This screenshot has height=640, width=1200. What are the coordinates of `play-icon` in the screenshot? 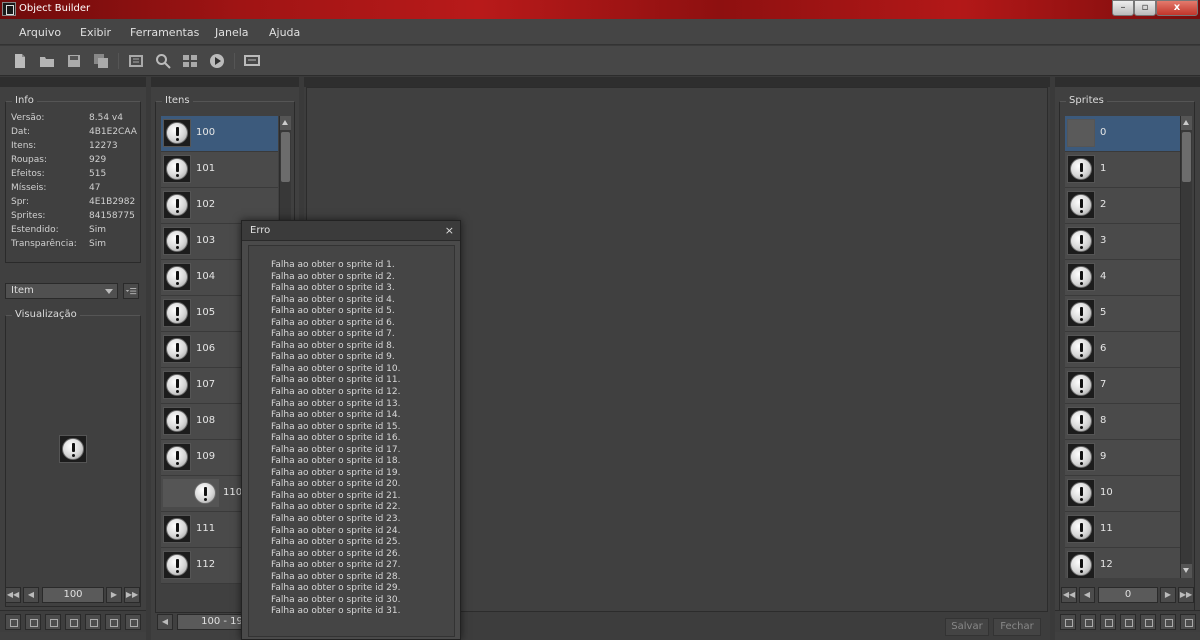 It's located at (217, 61).